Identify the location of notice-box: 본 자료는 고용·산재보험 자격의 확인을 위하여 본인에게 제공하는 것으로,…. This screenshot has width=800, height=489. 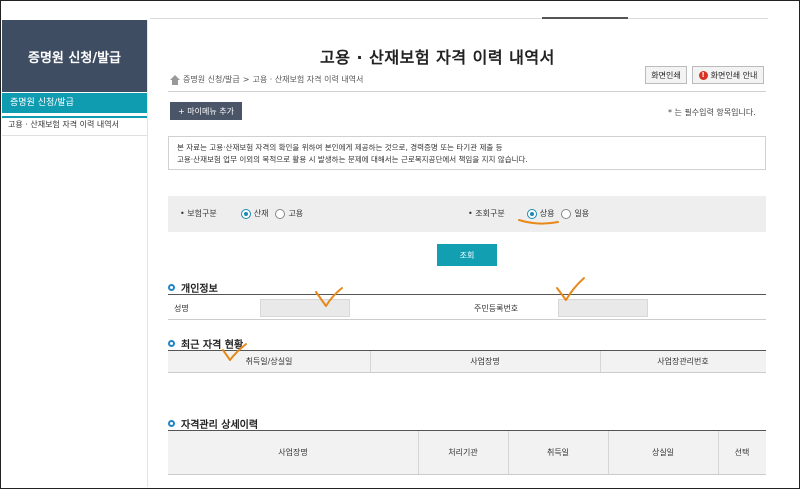
(467, 153).